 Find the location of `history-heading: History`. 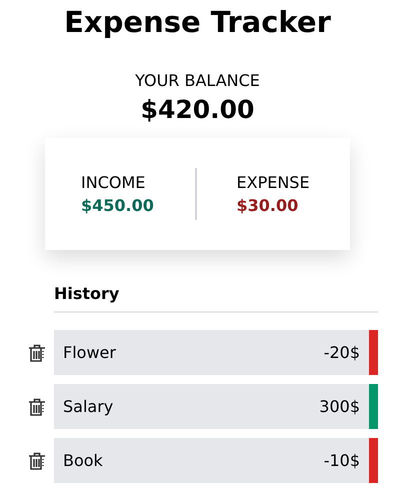

history-heading: History is located at coordinates (216, 298).